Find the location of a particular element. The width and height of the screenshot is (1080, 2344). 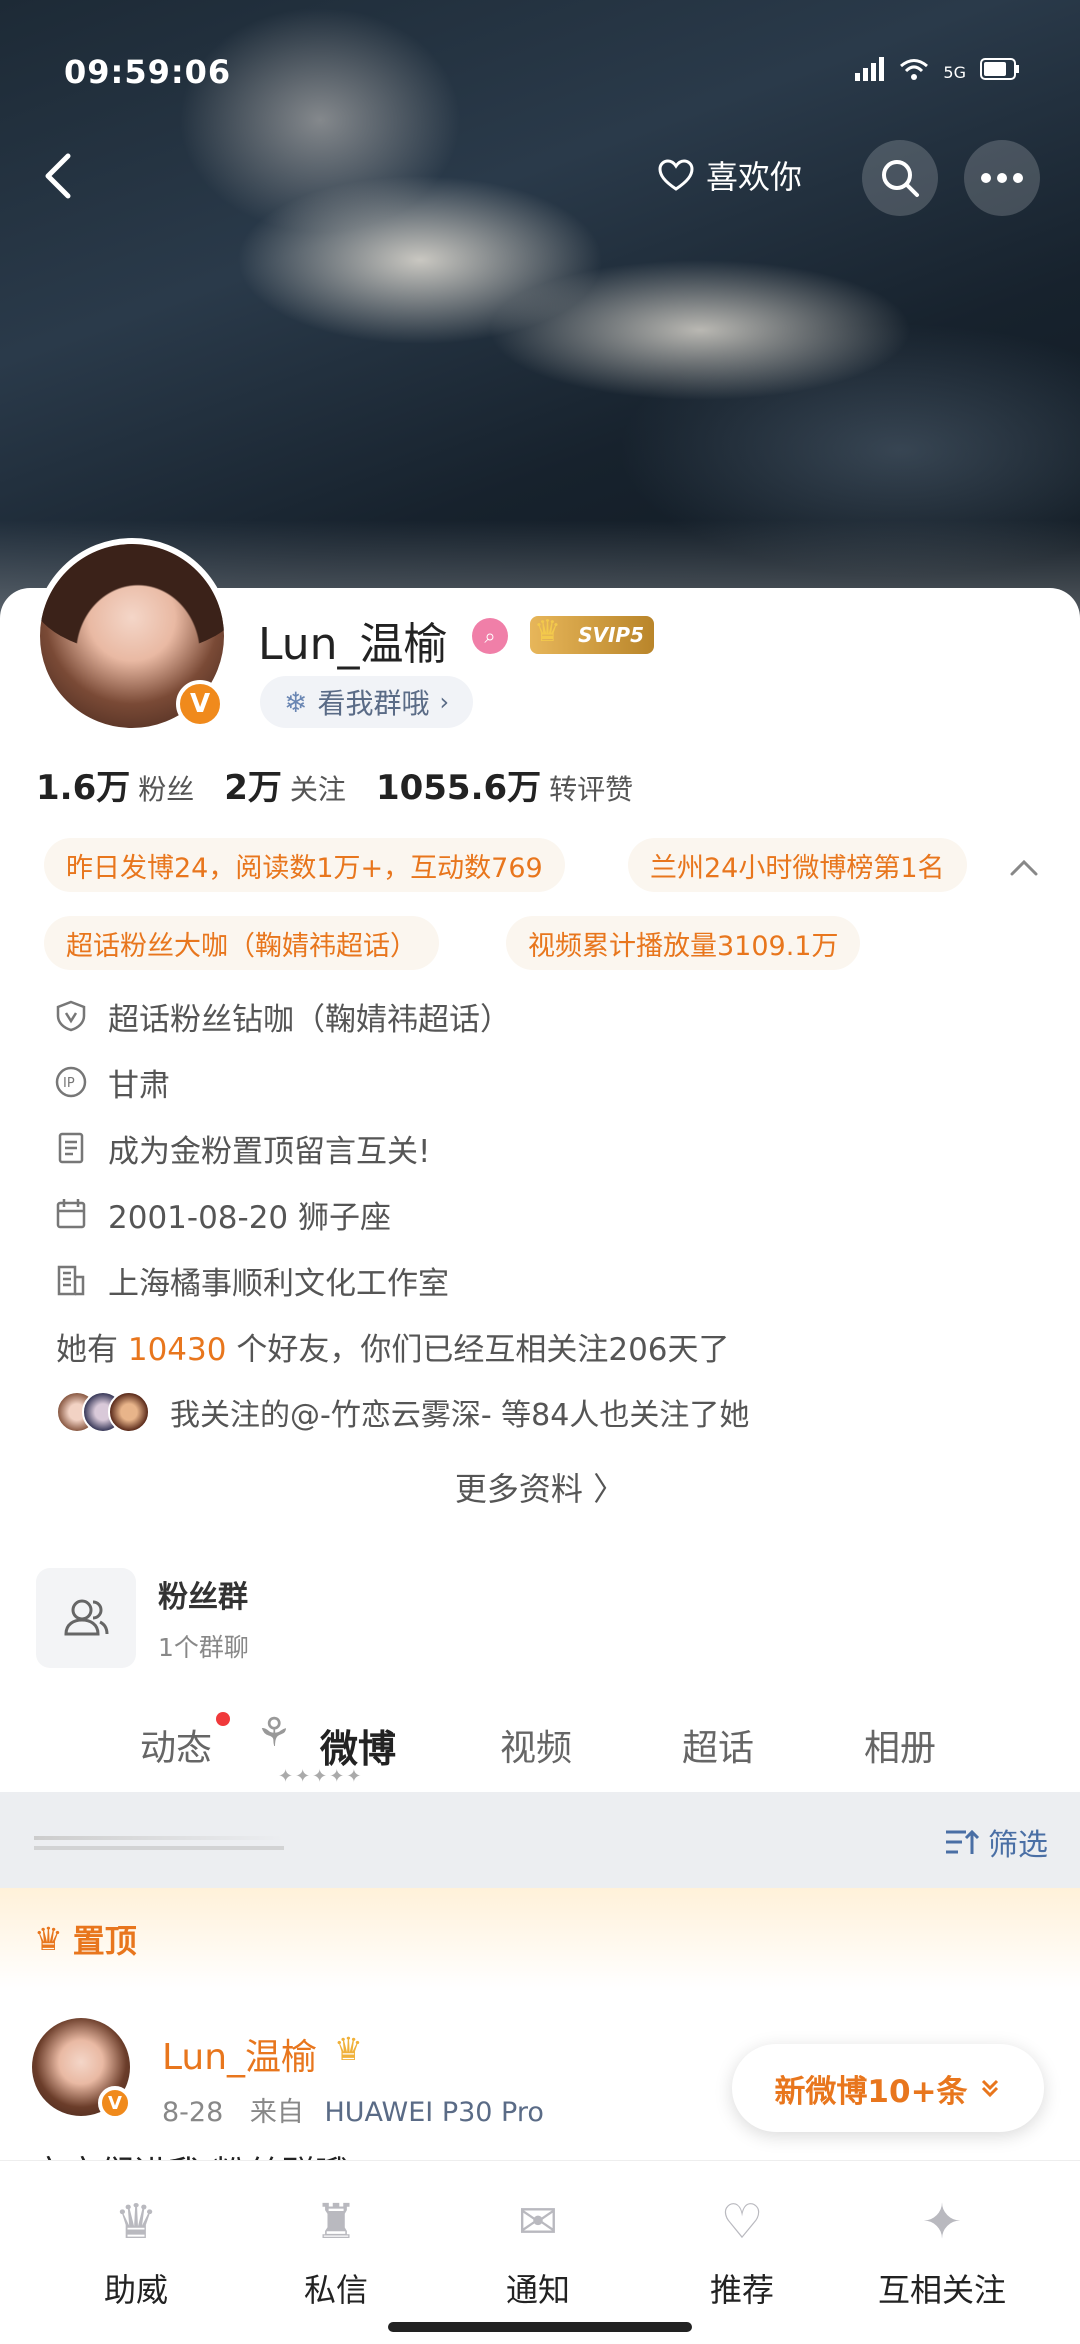

bottom-nav: ♛ 助威 ♜ 私信 ✉ 通知 ♡ 推荐 ✦ 互相关注 is located at coordinates (540, 2252).